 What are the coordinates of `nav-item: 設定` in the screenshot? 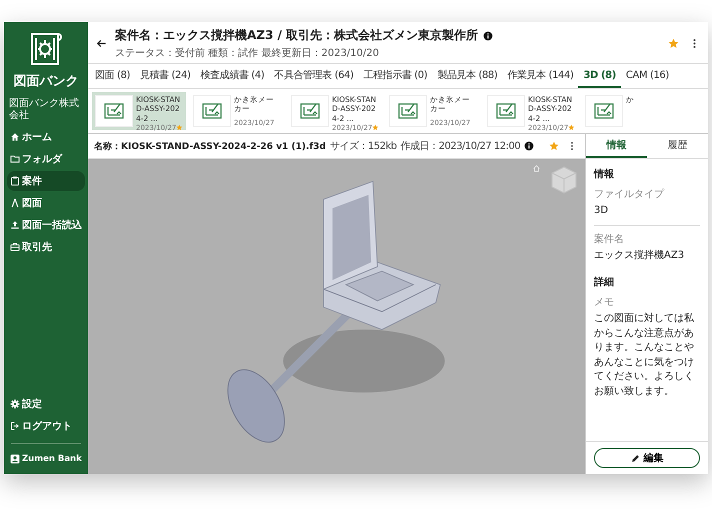 It's located at (46, 404).